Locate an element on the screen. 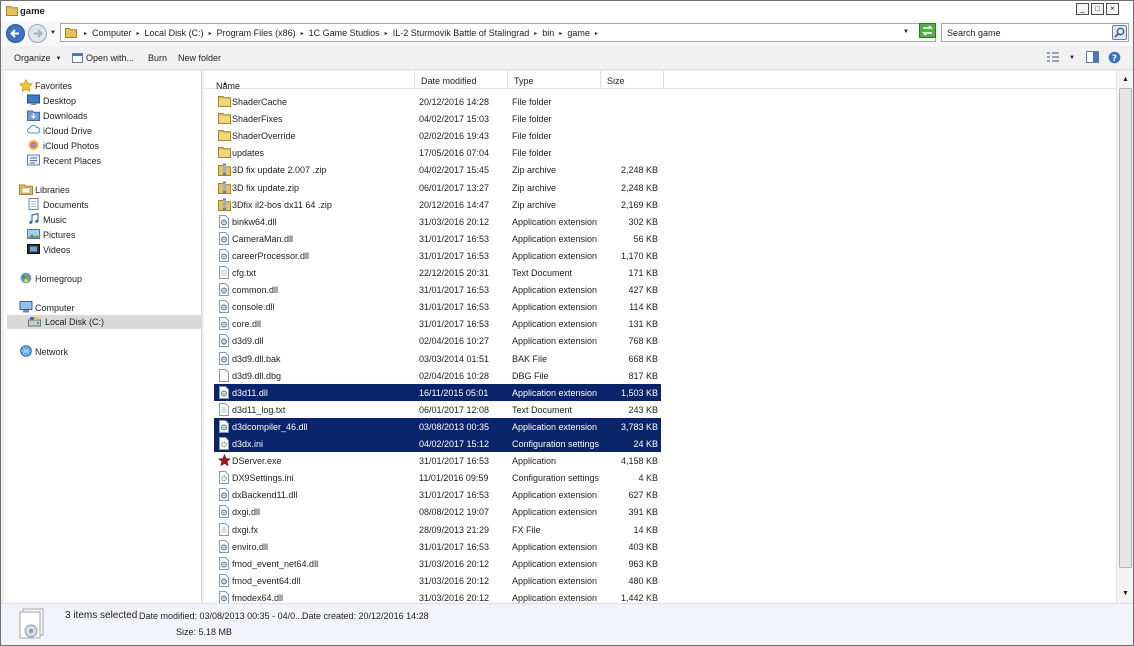  title-bar: game _ □ × is located at coordinates (567, 11).